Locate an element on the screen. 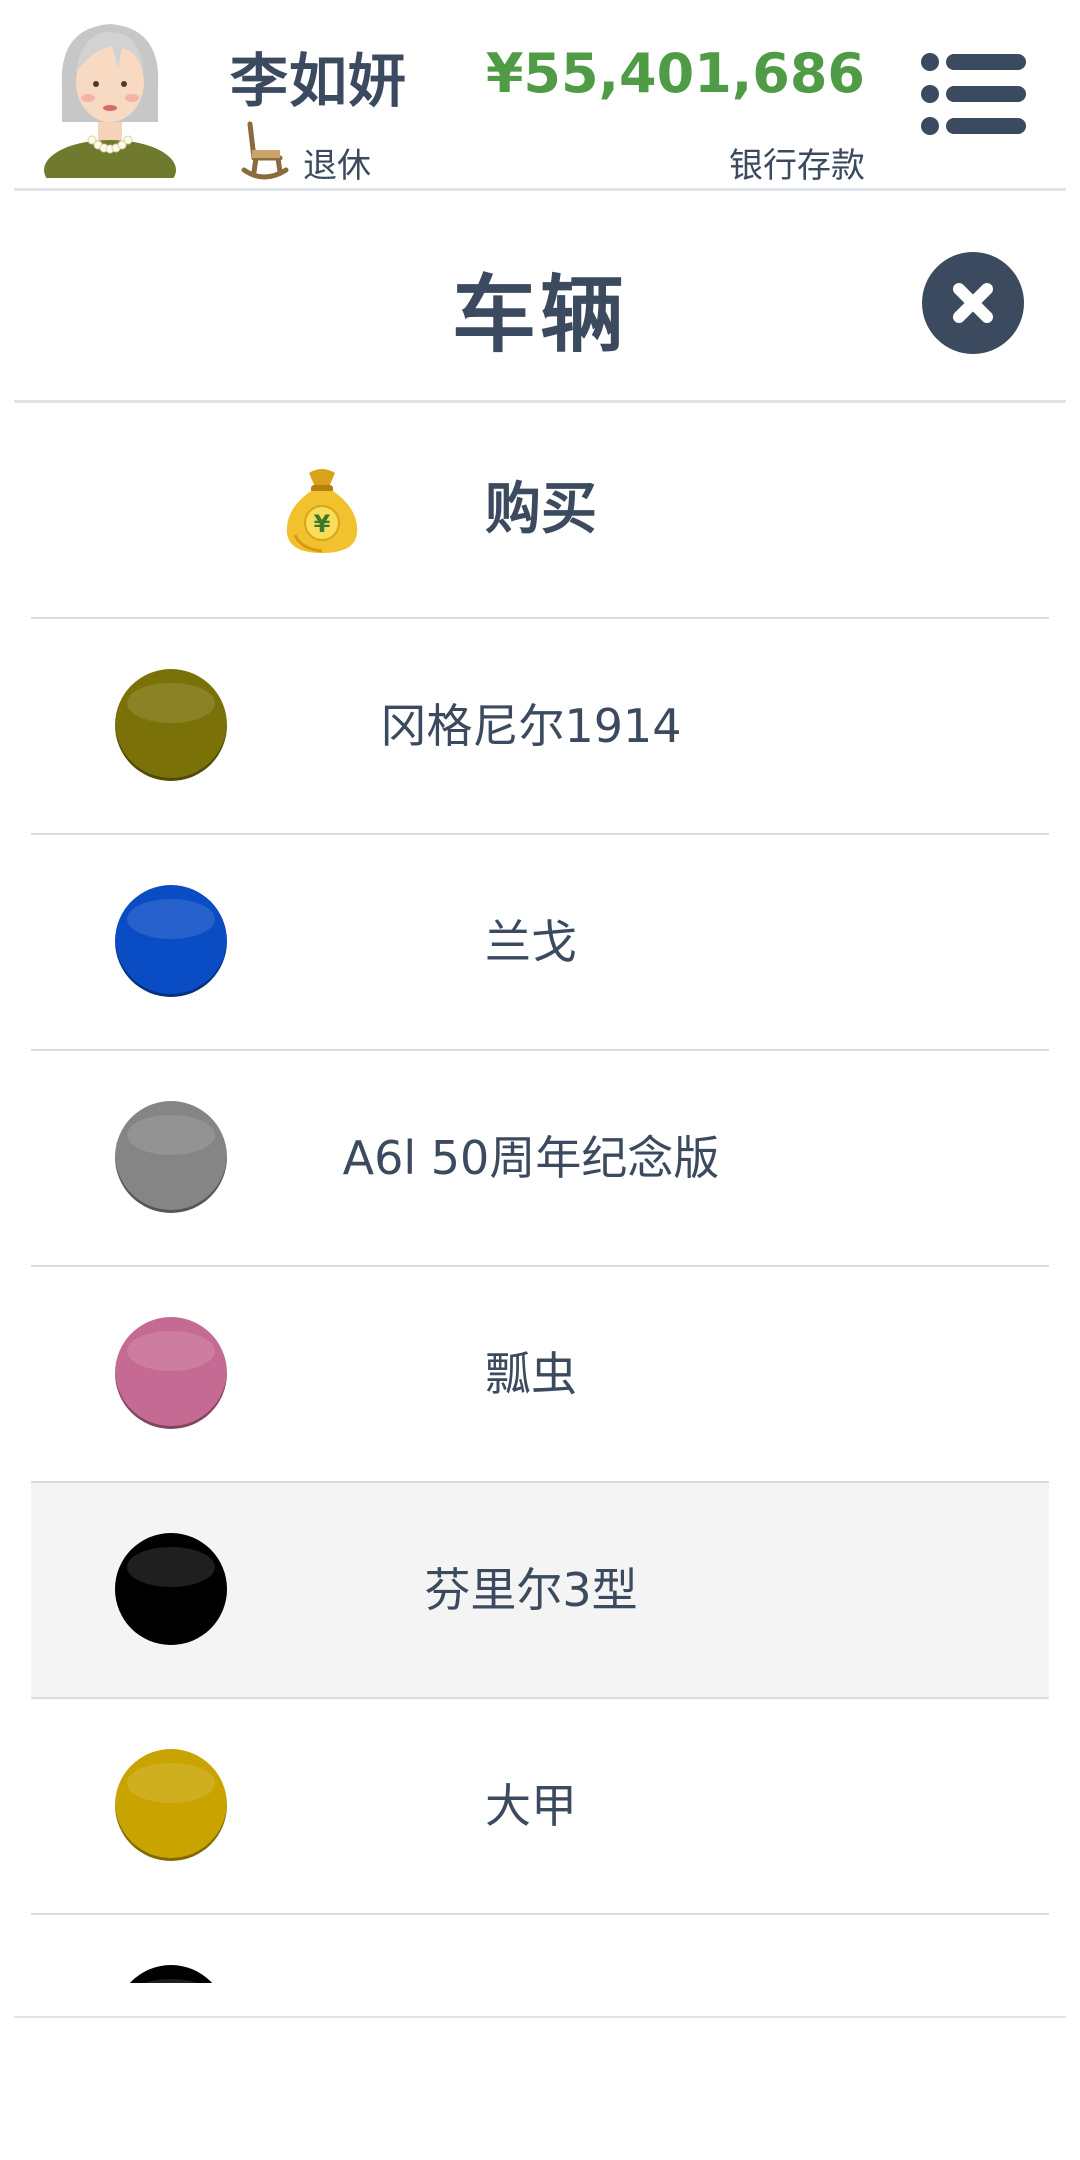 This screenshot has height=2160, width=1080. menu-list-icon is located at coordinates (973, 94).